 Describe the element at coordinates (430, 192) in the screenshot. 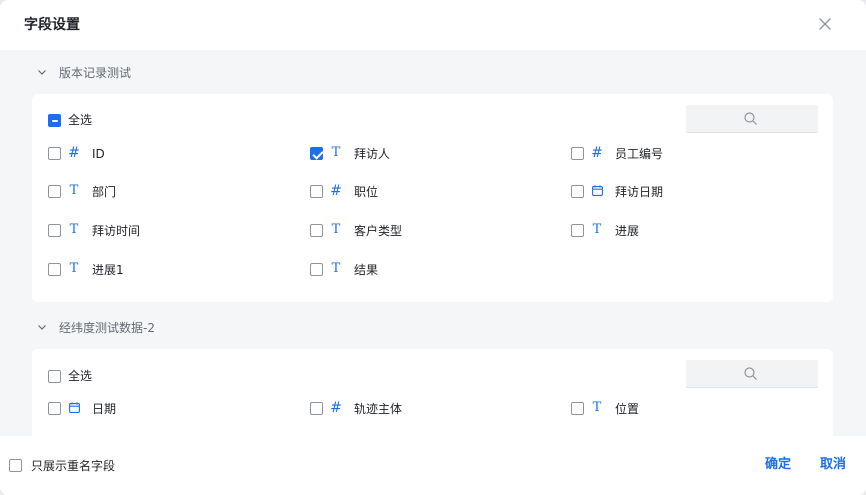

I see `field-item: # 职位` at that location.